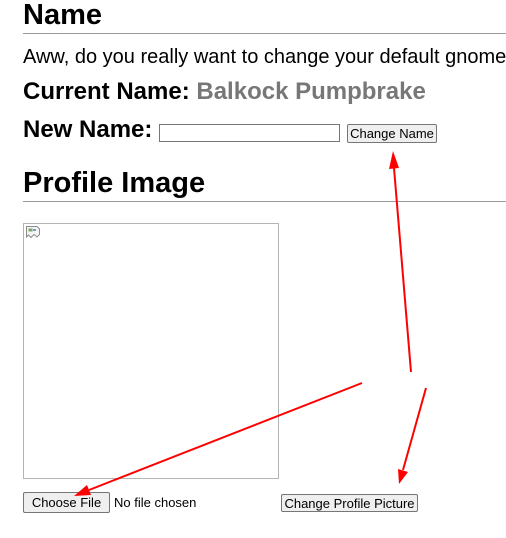  I want to click on current-name-line: Current Name: Balkock Pumpbrake, so click(224, 92).